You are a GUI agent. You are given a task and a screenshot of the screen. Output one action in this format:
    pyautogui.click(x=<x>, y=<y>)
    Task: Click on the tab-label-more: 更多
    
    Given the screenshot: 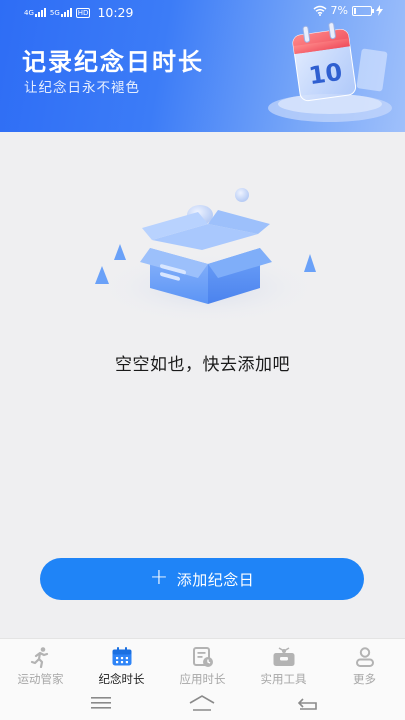 What is the action you would take?
    pyautogui.click(x=364, y=679)
    